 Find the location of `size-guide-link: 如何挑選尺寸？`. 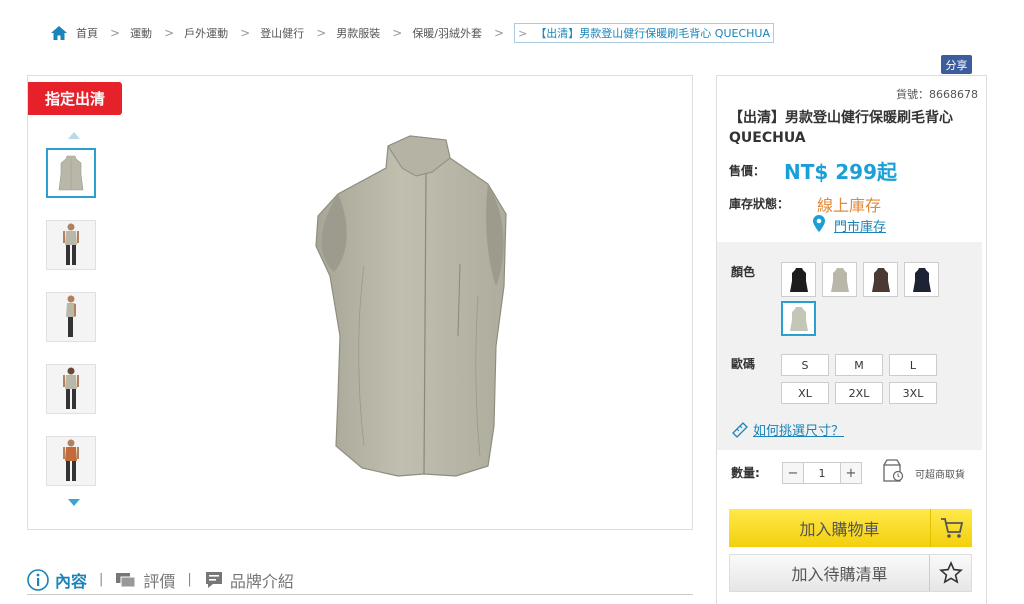

size-guide-link: 如何挑選尺寸？ is located at coordinates (787, 429).